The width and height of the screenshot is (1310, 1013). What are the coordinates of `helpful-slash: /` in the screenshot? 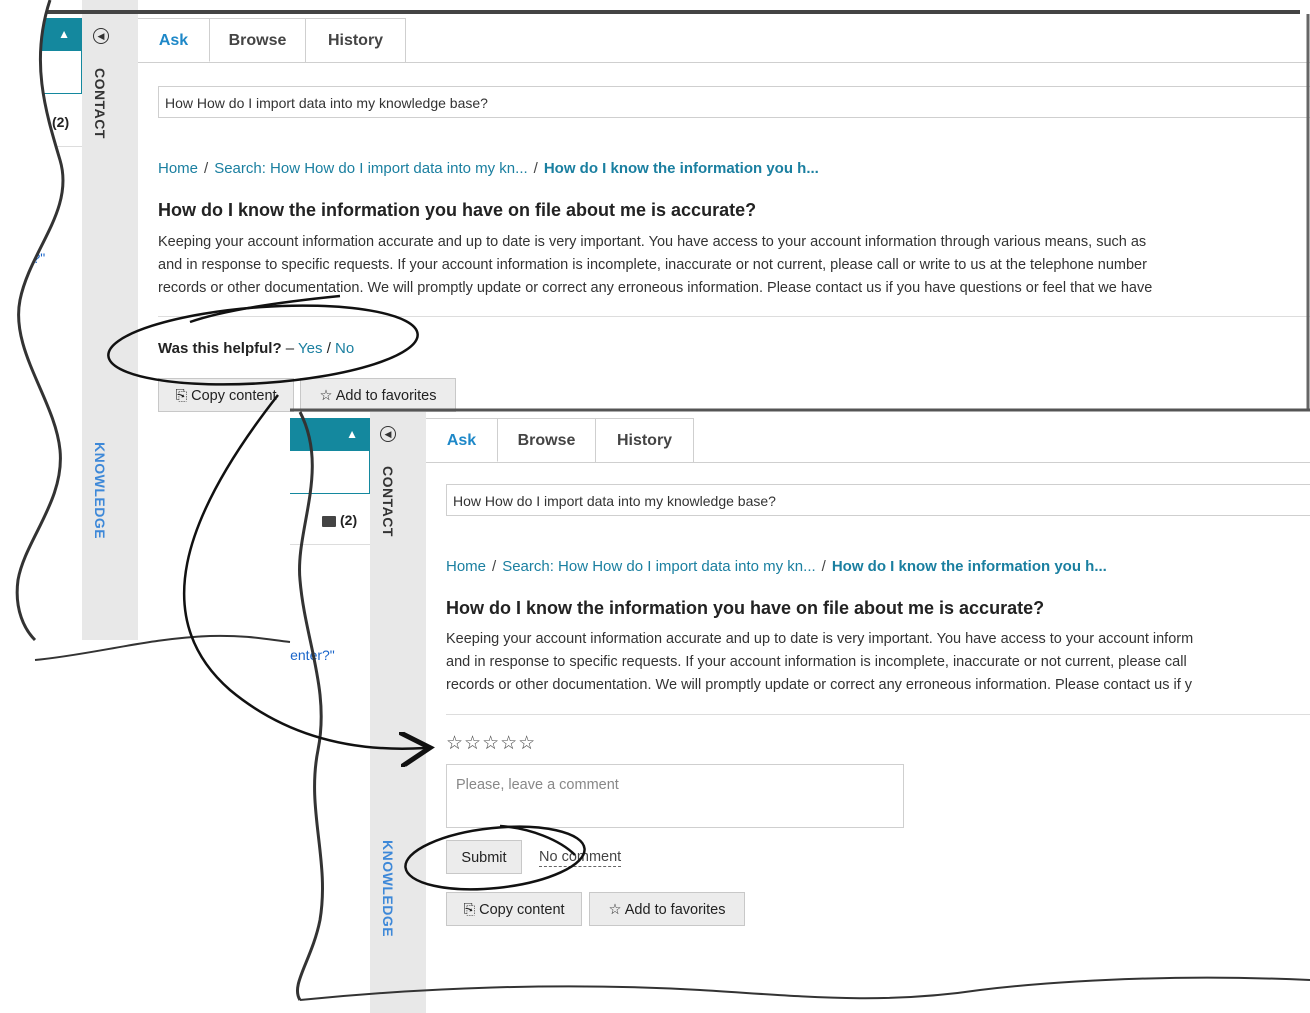 It's located at (328, 348).